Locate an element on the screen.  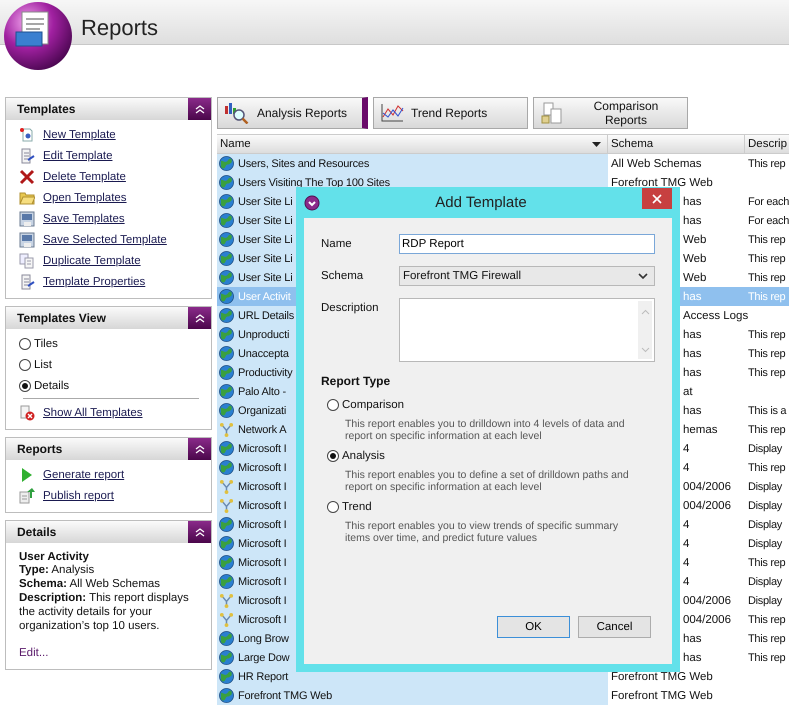
view-option: List is located at coordinates (115, 364).